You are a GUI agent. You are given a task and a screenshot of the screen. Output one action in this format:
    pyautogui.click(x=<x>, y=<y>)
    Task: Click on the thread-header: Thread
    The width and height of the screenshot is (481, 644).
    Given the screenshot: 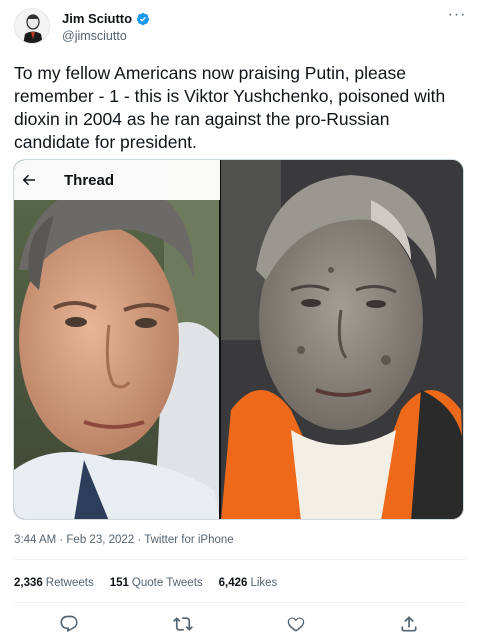 What is the action you would take?
    pyautogui.click(x=117, y=180)
    